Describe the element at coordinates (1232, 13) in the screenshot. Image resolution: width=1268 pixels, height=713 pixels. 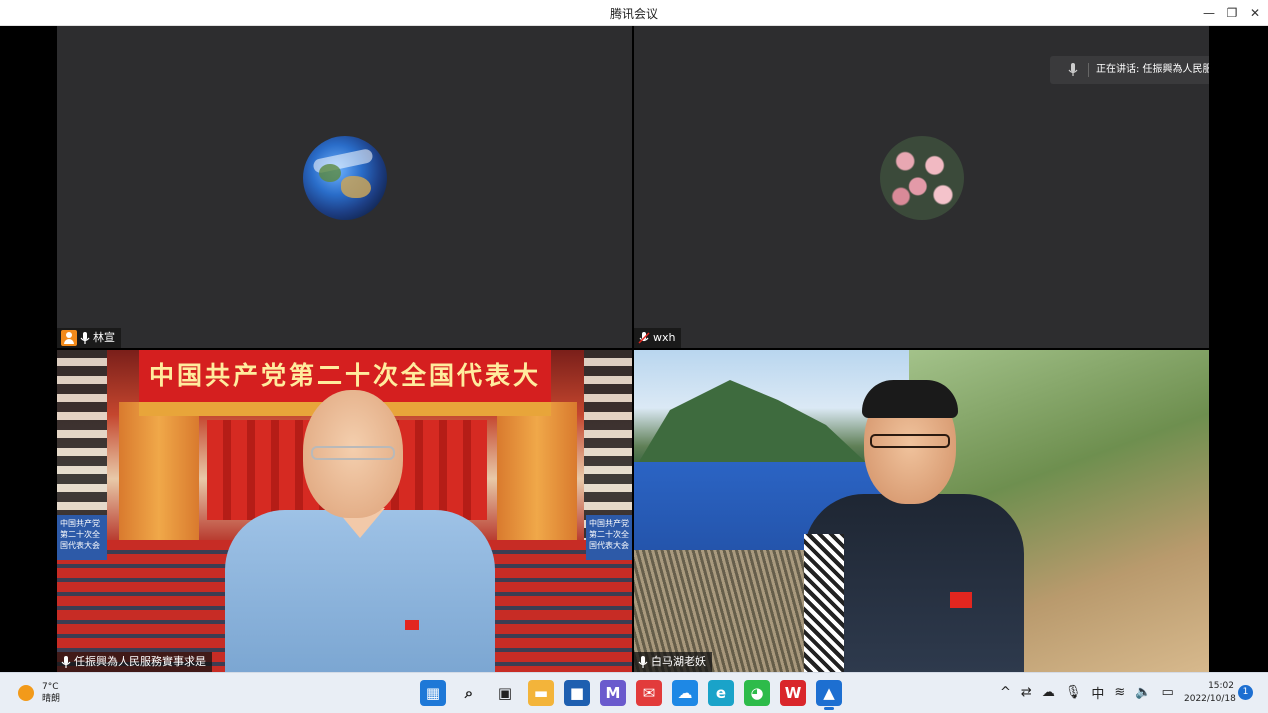
I see `maximize-button: ❐` at that location.